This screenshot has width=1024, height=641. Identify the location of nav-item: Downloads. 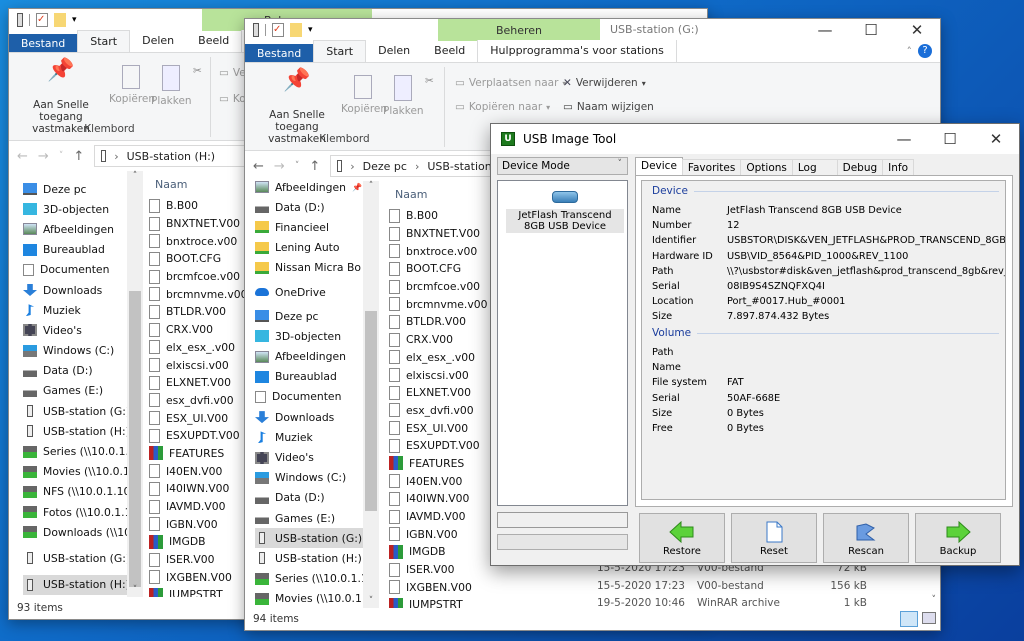
(75, 290).